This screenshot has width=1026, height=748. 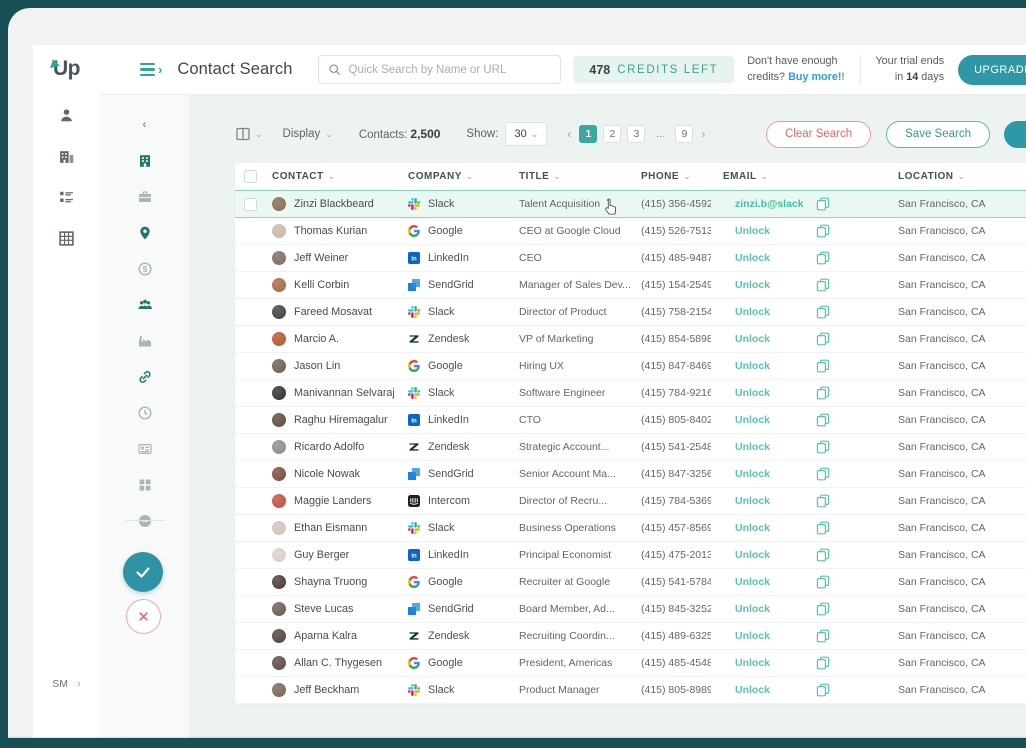 What do you see at coordinates (334, 204) in the screenshot?
I see `contact-cell: Zinzi Blackbeard` at bounding box center [334, 204].